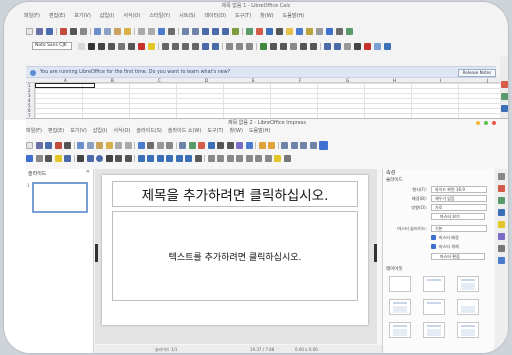  What do you see at coordinates (230, 158) in the screenshot?
I see `arrange-icon` at bounding box center [230, 158].